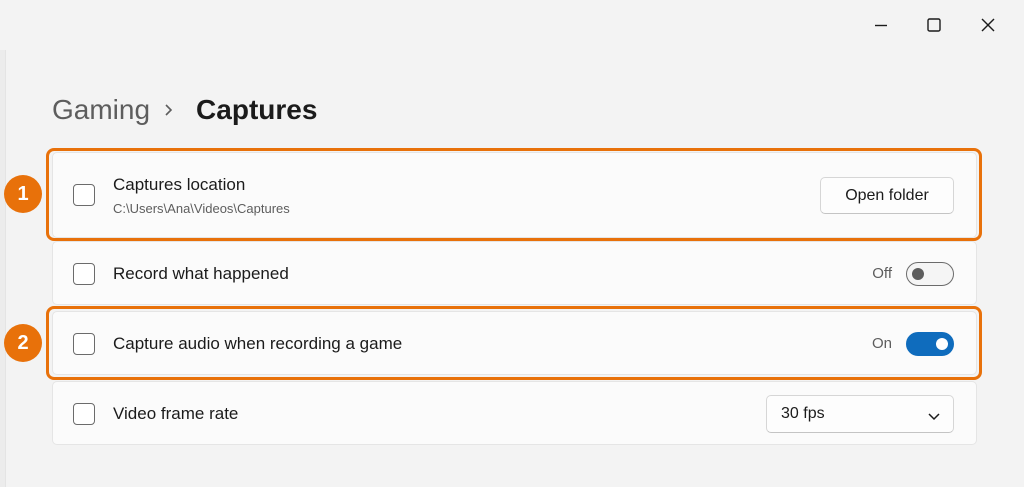 The width and height of the screenshot is (1024, 487). What do you see at coordinates (930, 274) in the screenshot?
I see `record-what-happened-toggle` at bounding box center [930, 274].